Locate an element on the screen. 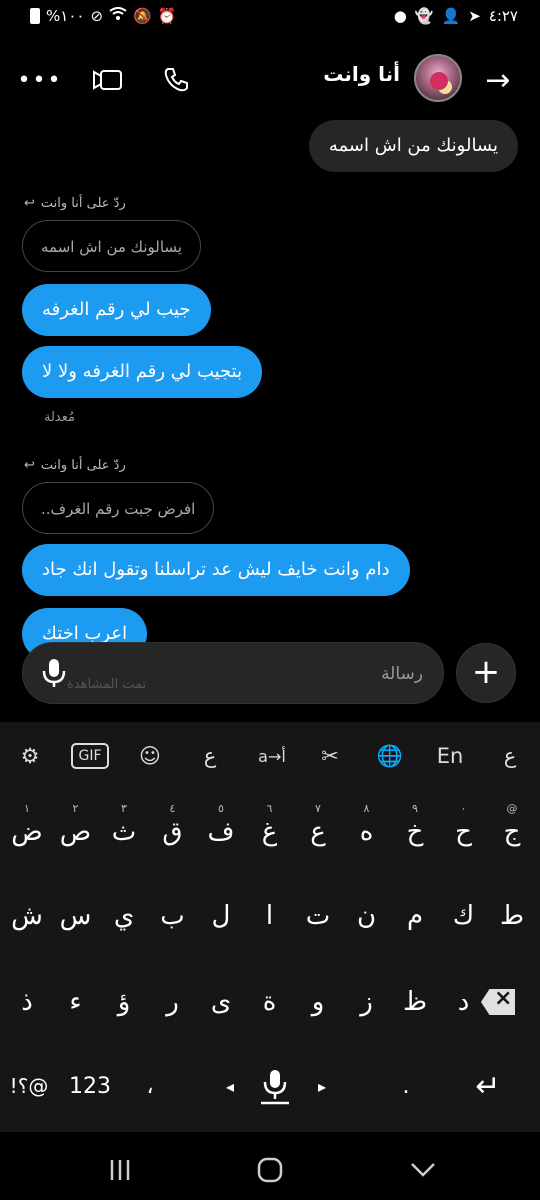  mic-icon is located at coordinates (54, 673).